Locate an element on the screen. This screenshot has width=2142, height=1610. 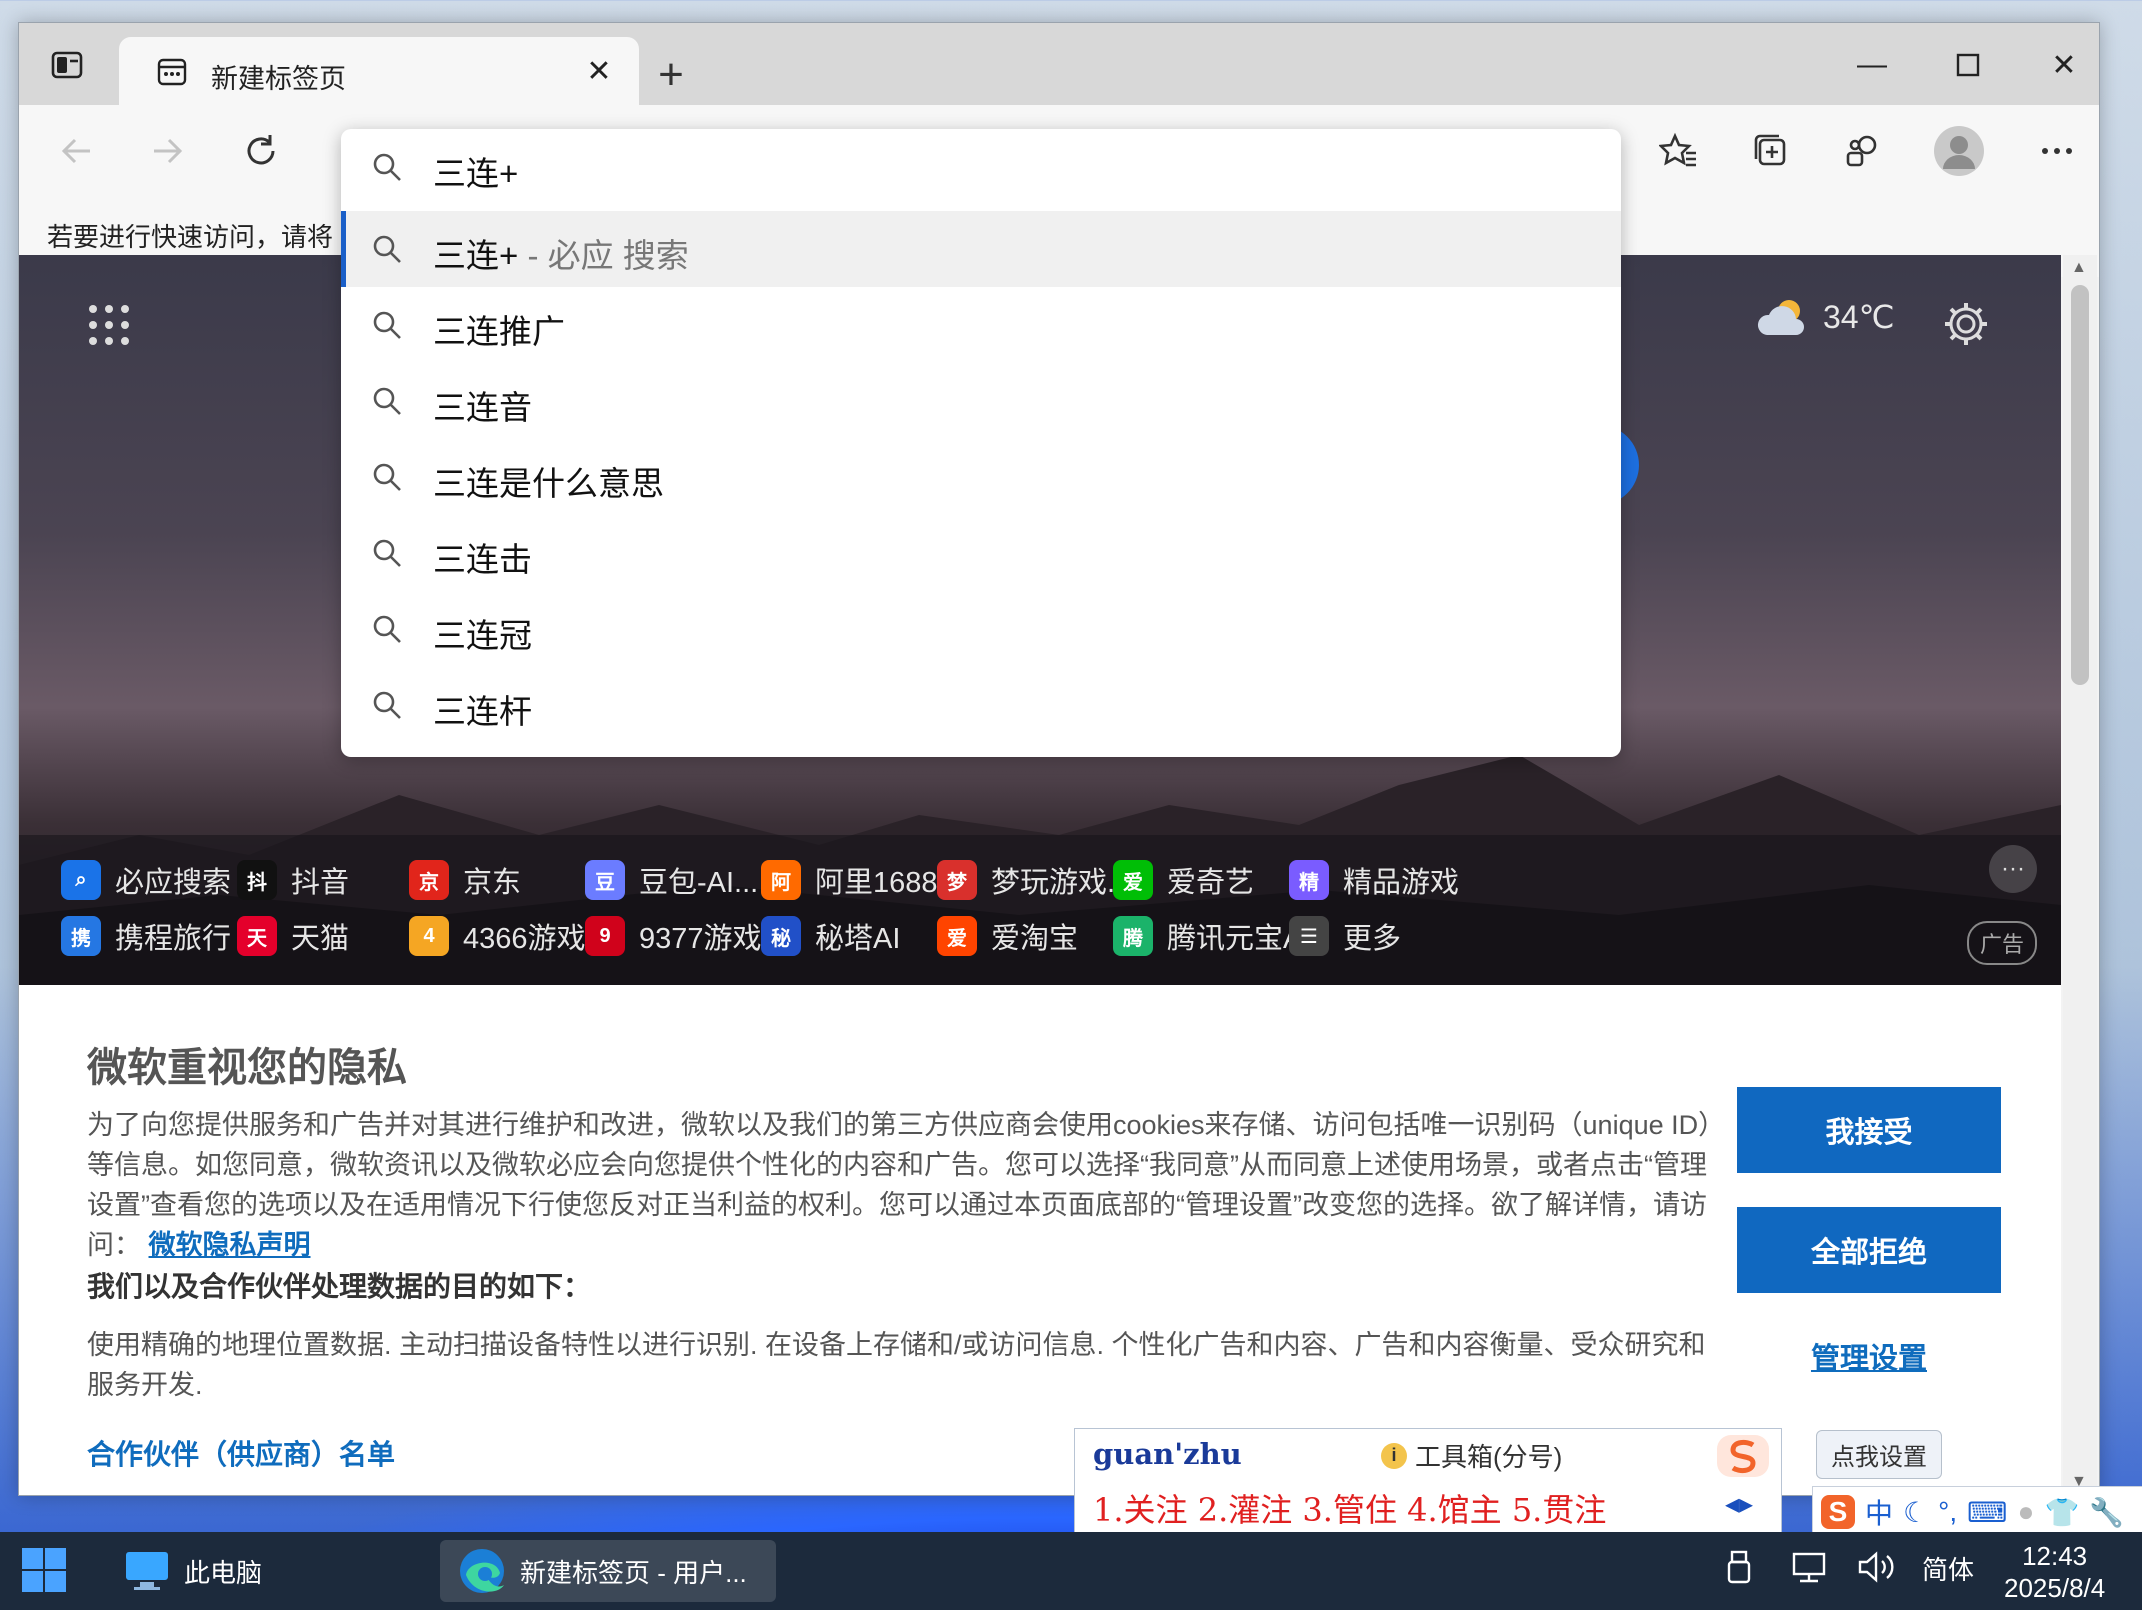
quick-link-tile: 携携程旅行 is located at coordinates (146, 936).